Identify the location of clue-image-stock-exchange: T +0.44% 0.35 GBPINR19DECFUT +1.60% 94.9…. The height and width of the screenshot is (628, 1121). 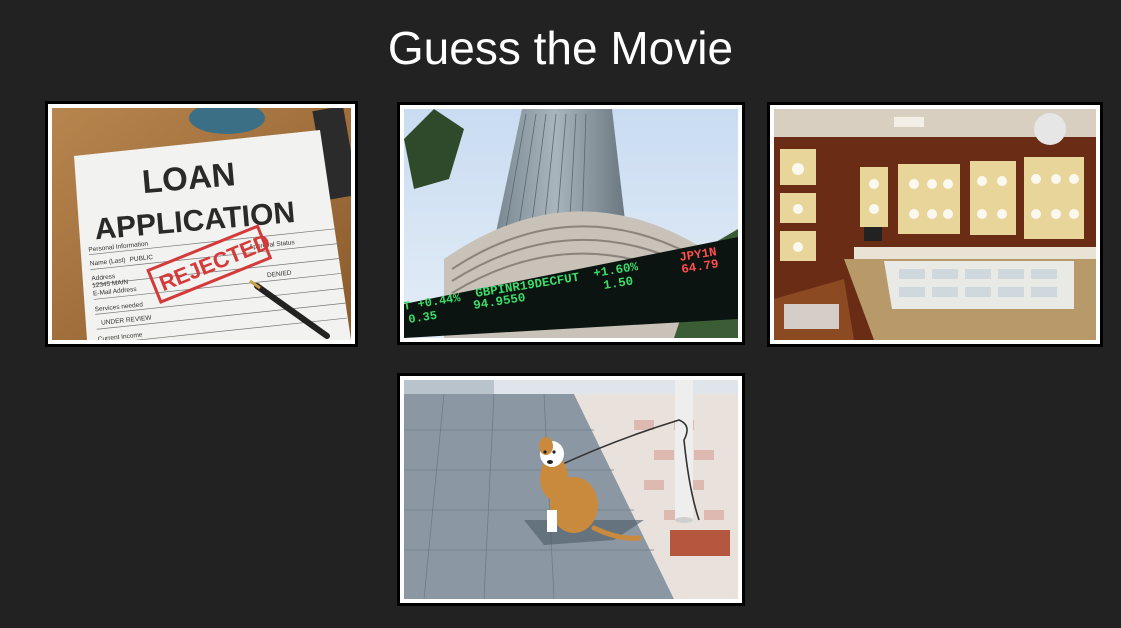
(571, 223).